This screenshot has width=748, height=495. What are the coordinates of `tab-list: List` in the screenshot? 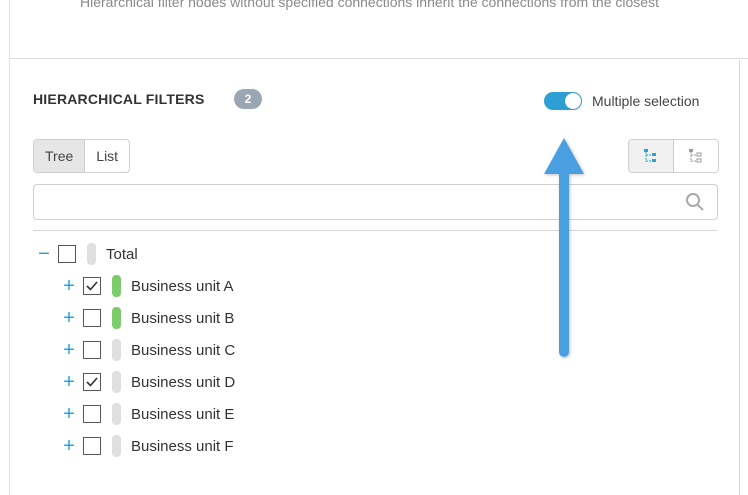 It's located at (107, 156).